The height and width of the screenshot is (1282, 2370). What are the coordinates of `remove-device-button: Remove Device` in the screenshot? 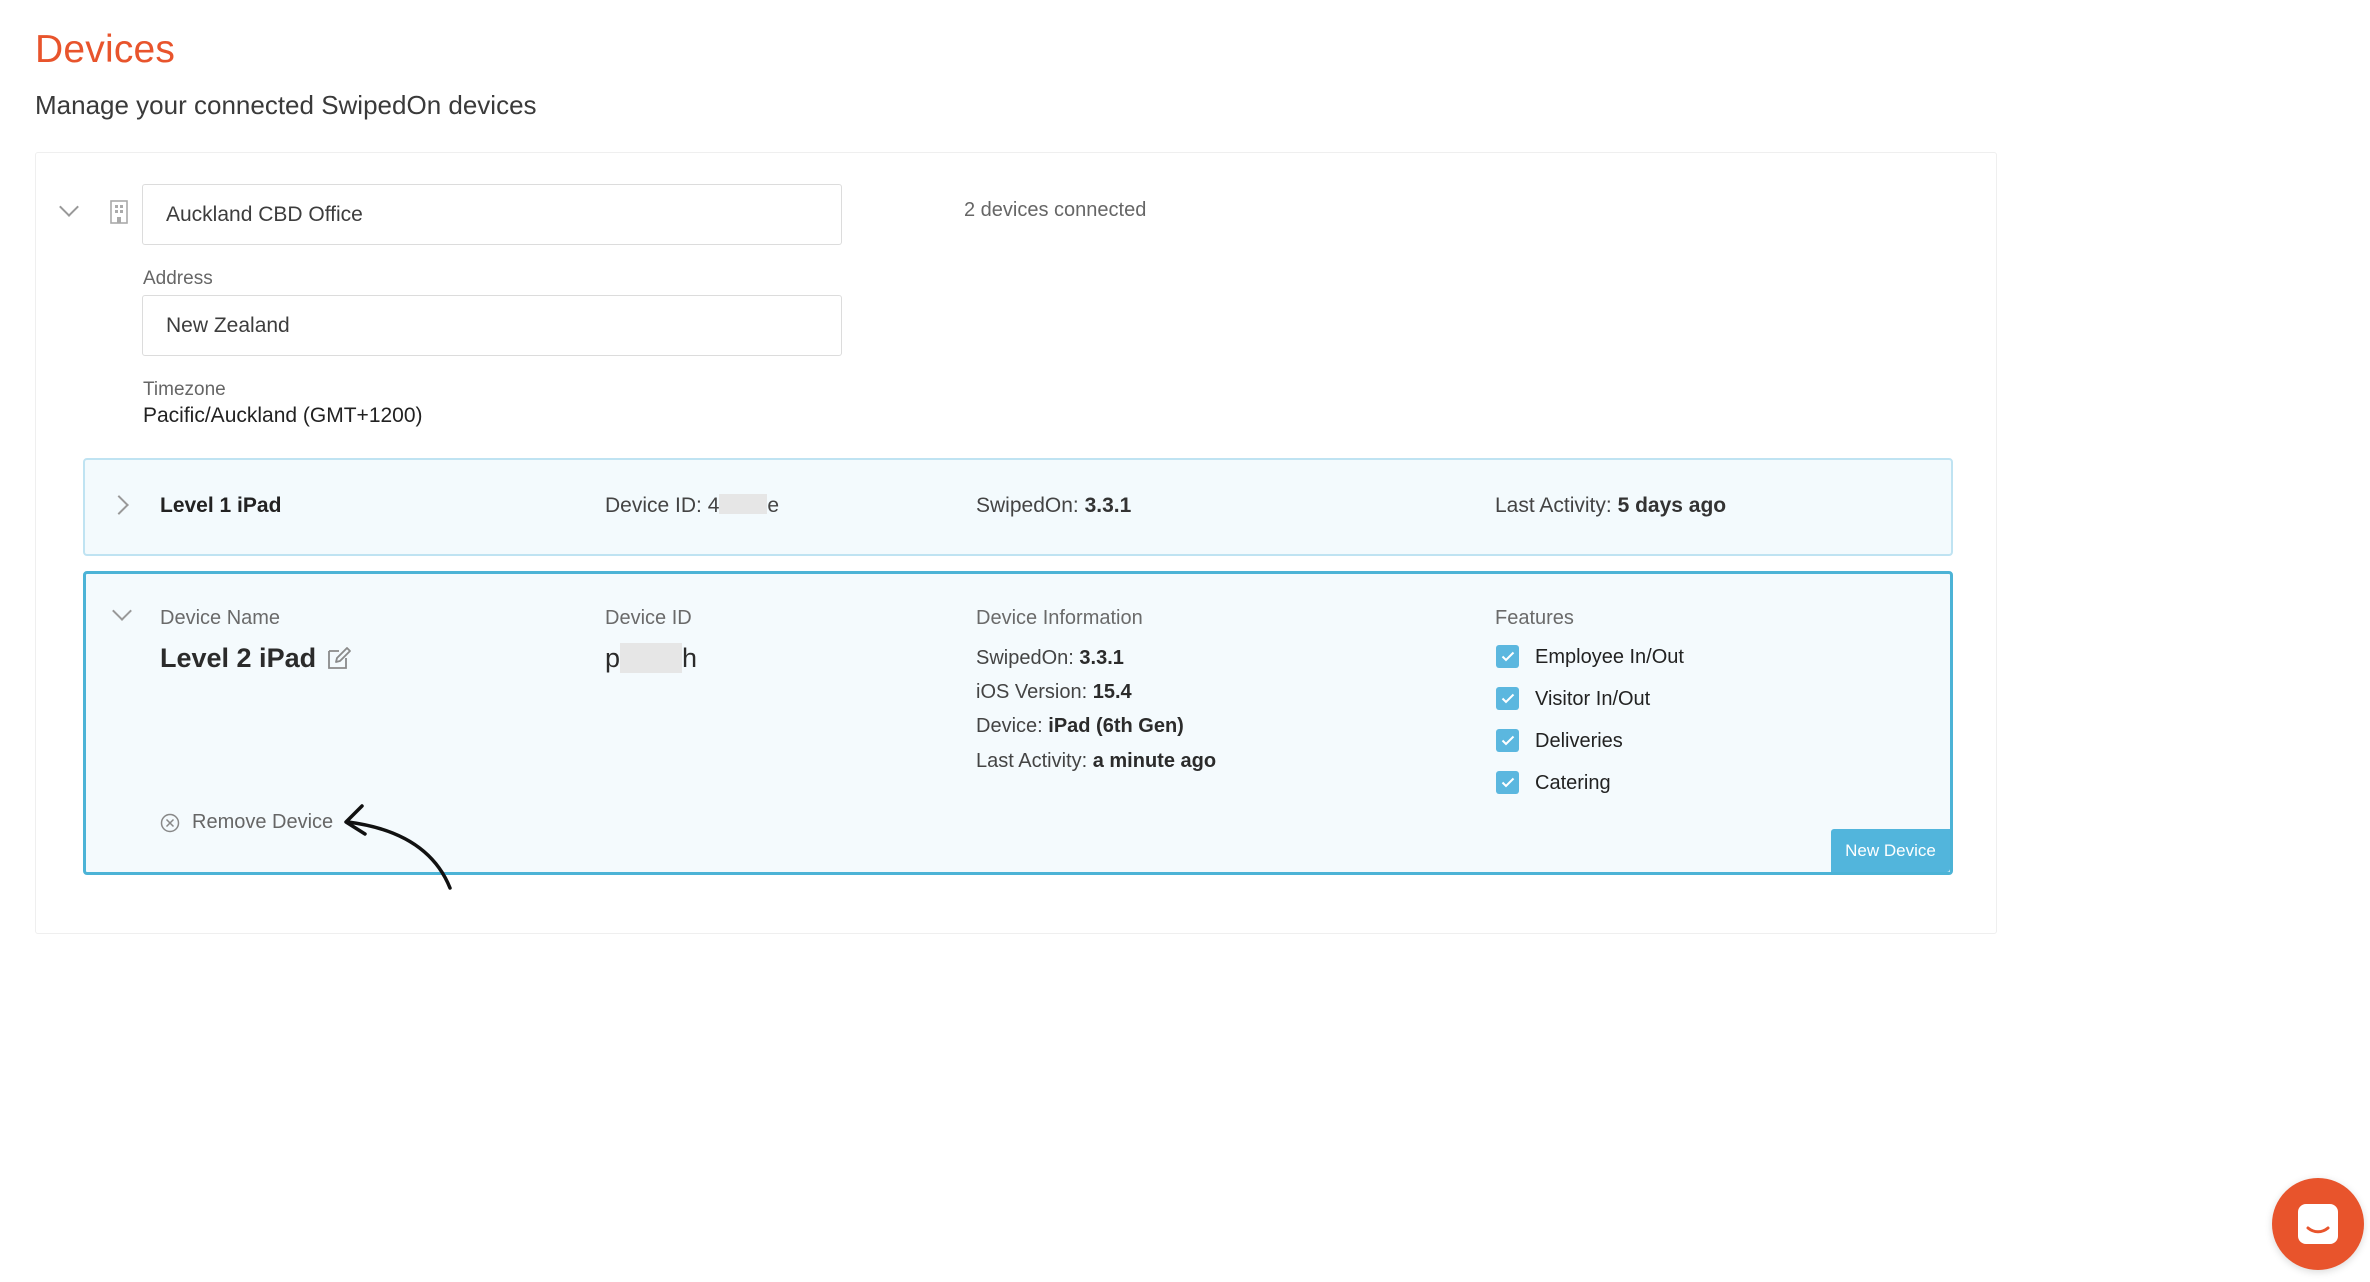 It's located at (246, 822).